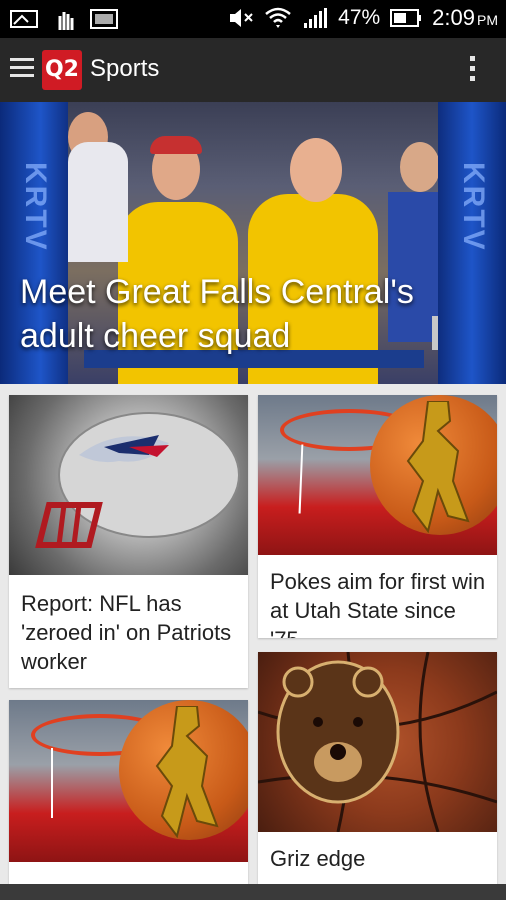 The width and height of the screenshot is (506, 900). I want to click on app-bar: Q2 Sports, so click(253, 70).